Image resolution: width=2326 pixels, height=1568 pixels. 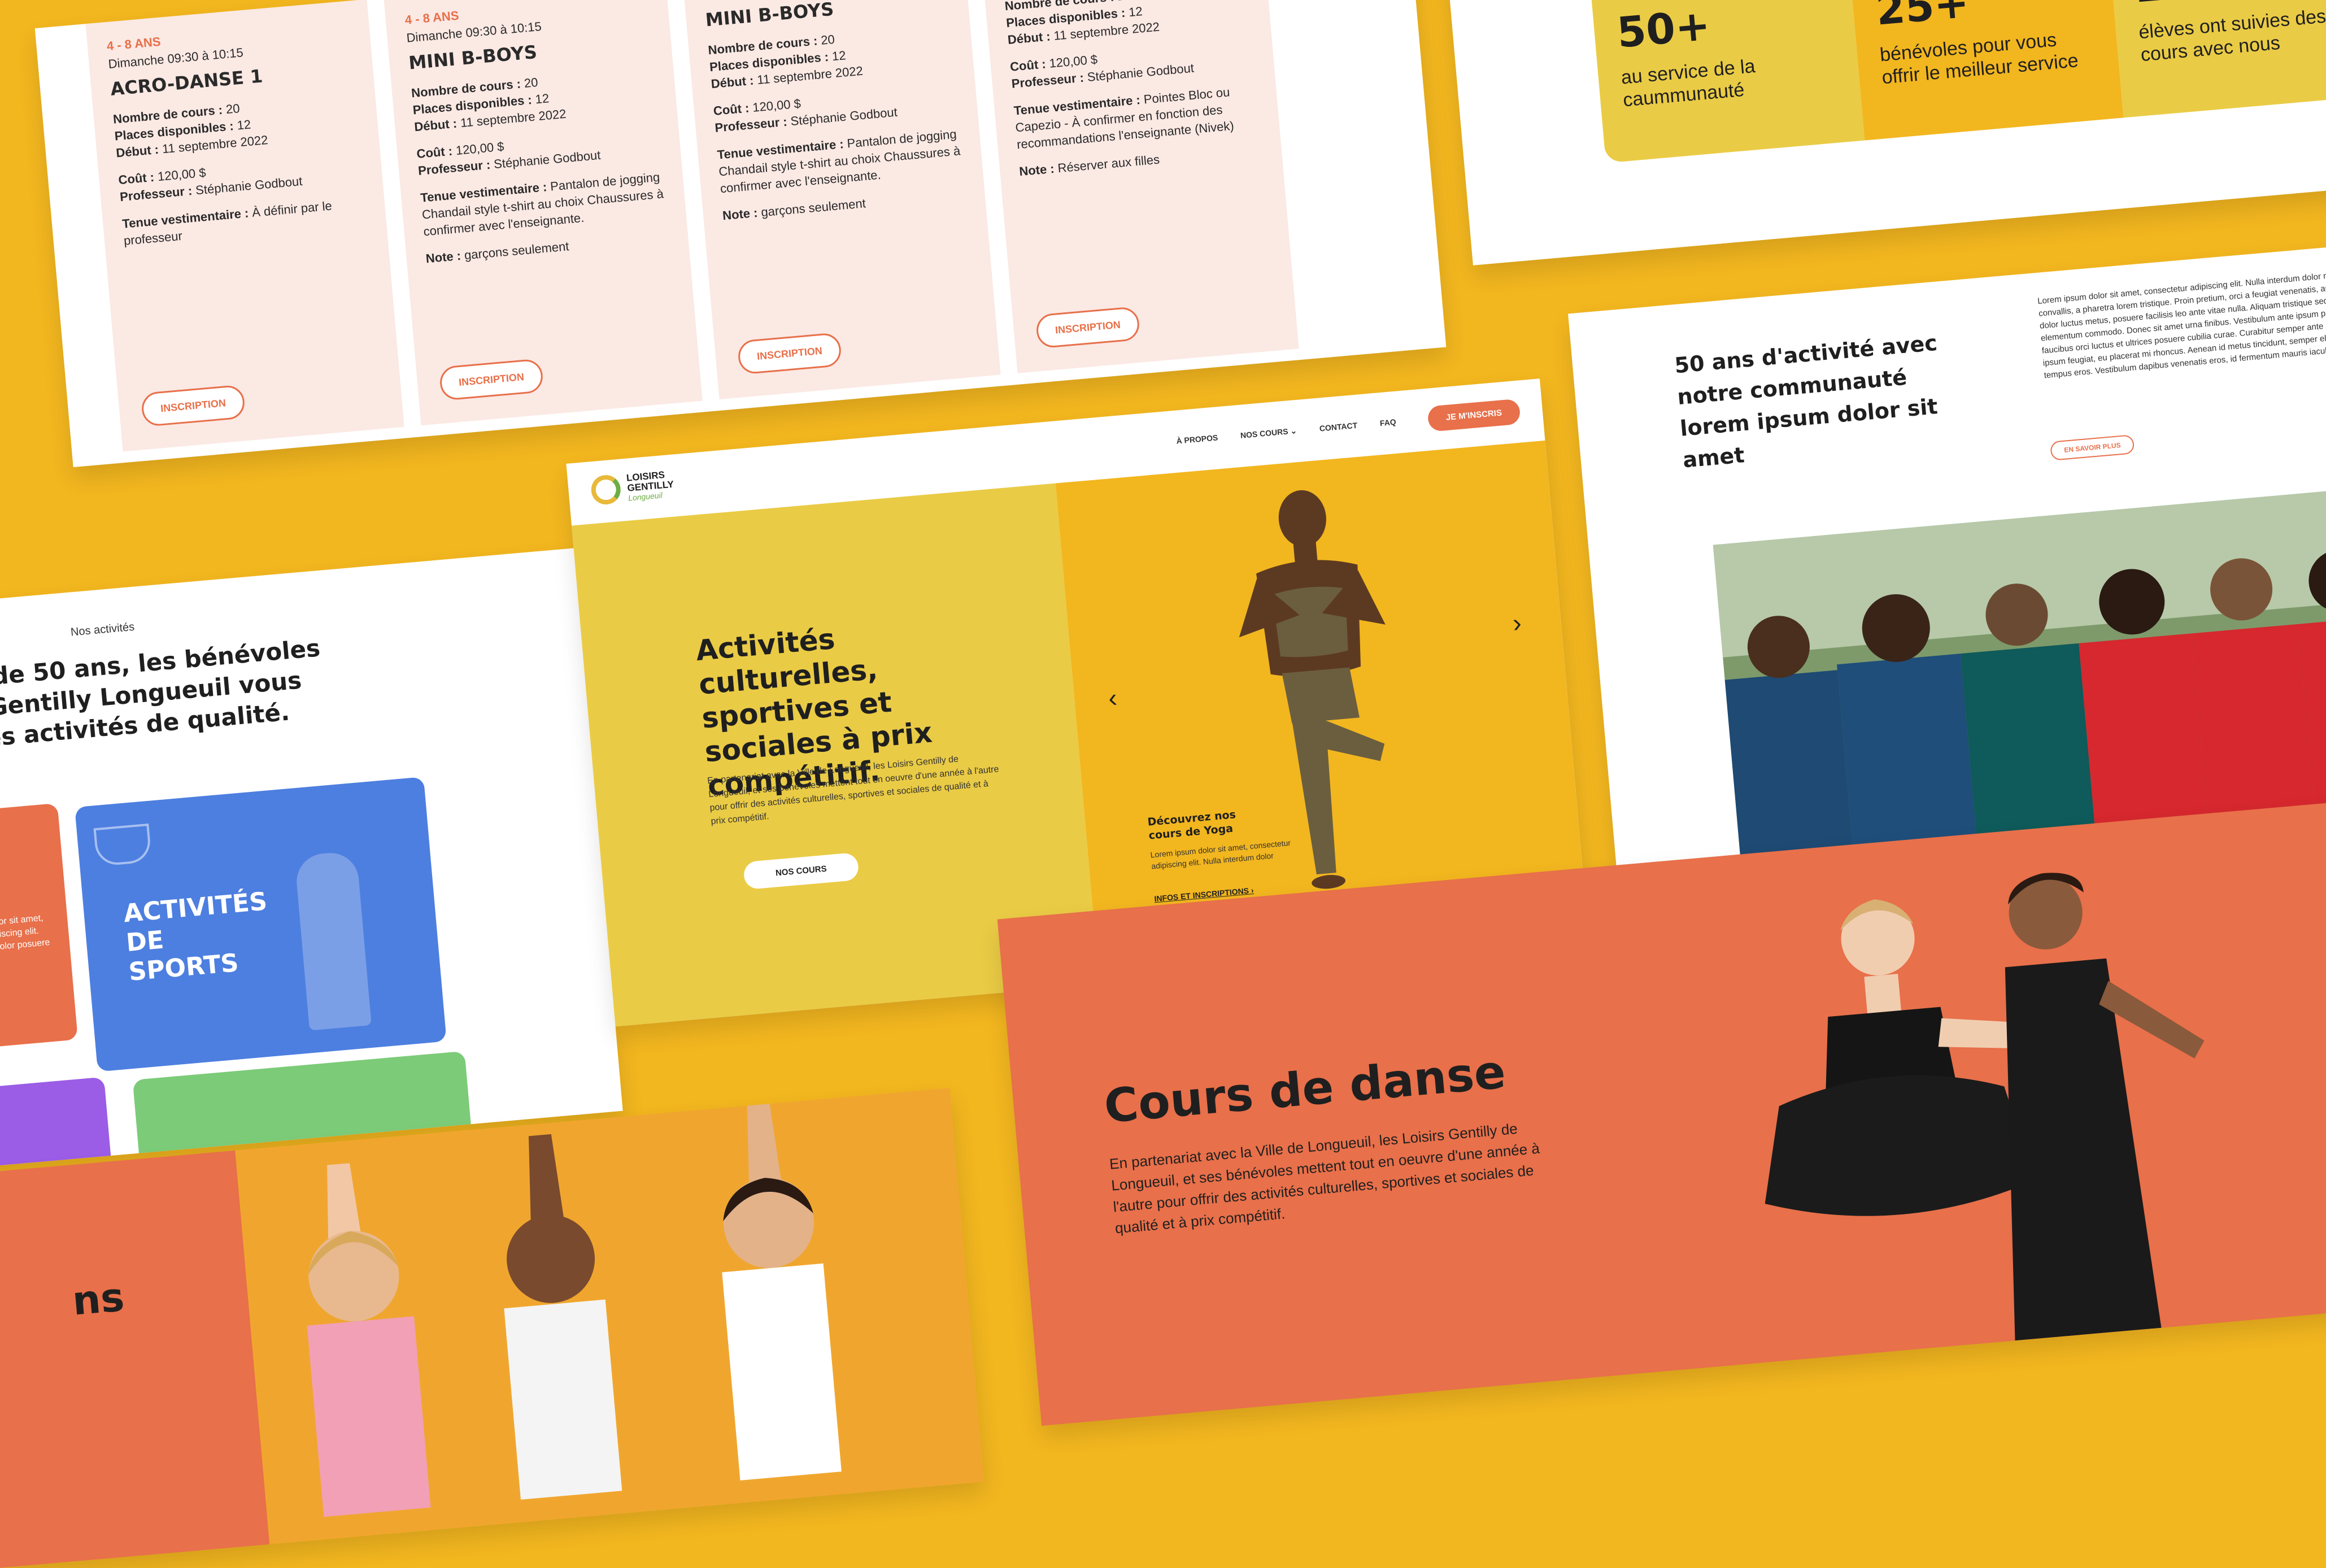 What do you see at coordinates (1339, 428) in the screenshot?
I see `nav-link-contact: CONTACT` at bounding box center [1339, 428].